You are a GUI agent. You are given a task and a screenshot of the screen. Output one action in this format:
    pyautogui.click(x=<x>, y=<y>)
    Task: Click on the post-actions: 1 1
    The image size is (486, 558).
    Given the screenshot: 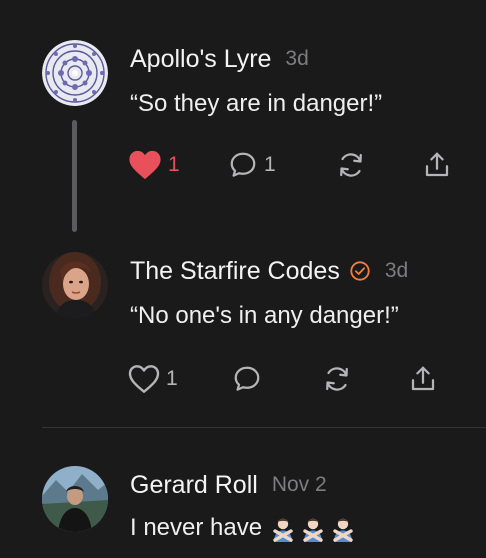 What is the action you would take?
    pyautogui.click(x=298, y=165)
    